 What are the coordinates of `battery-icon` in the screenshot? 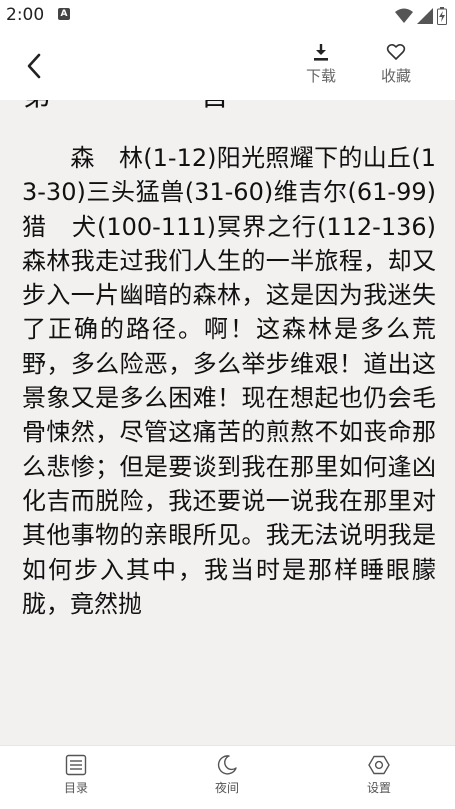 It's located at (442, 16).